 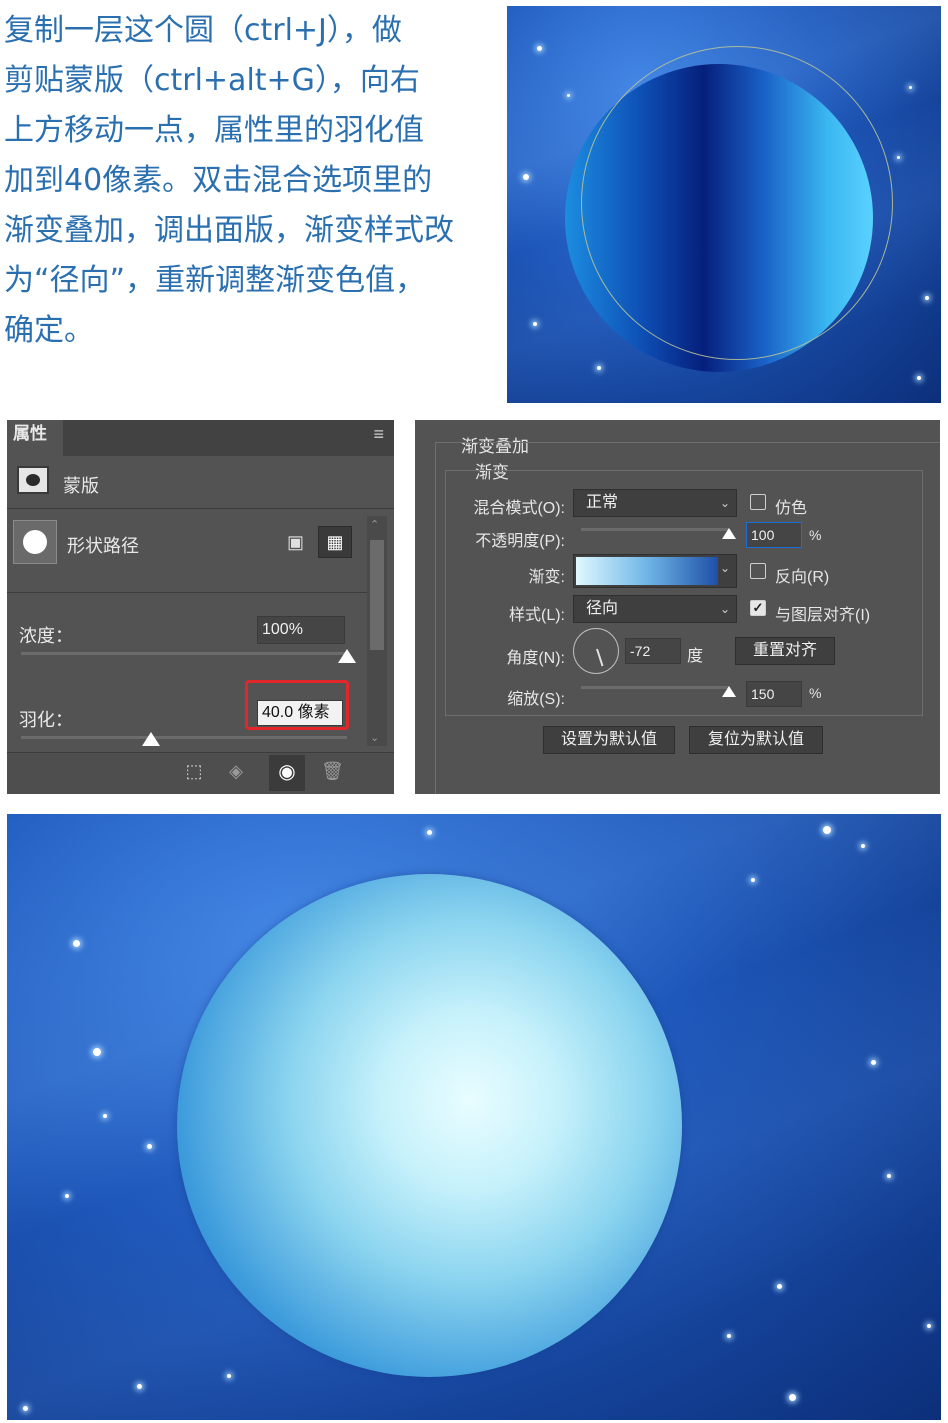 What do you see at coordinates (602, 608) in the screenshot?
I see `style-value: 径向` at bounding box center [602, 608].